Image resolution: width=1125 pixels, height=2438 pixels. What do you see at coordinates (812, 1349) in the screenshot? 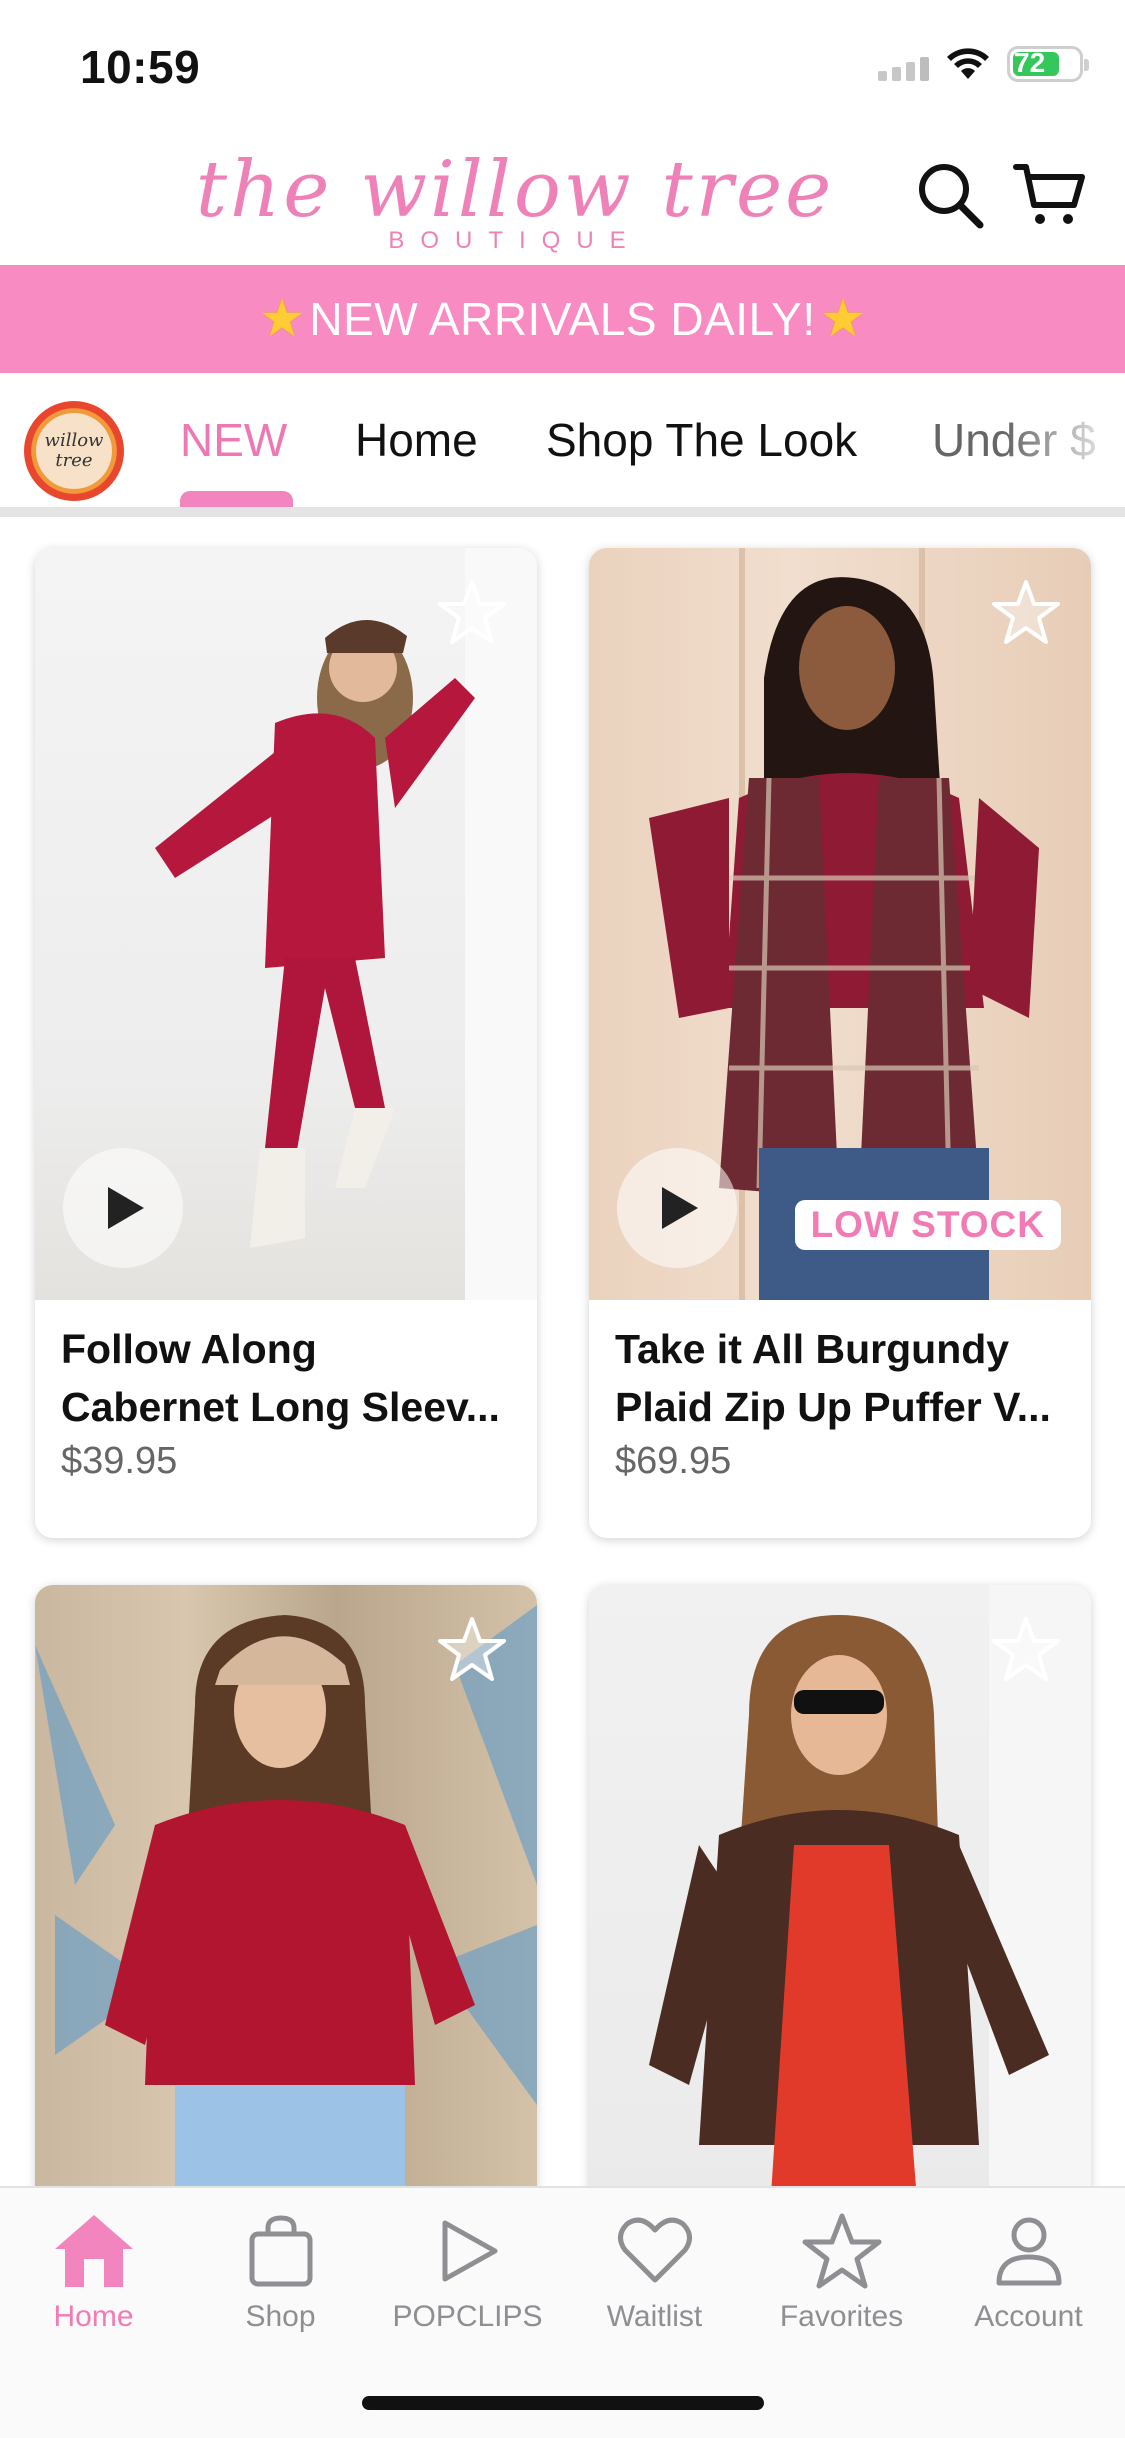
I see `product-title-line1: Take it All Burgundy` at bounding box center [812, 1349].